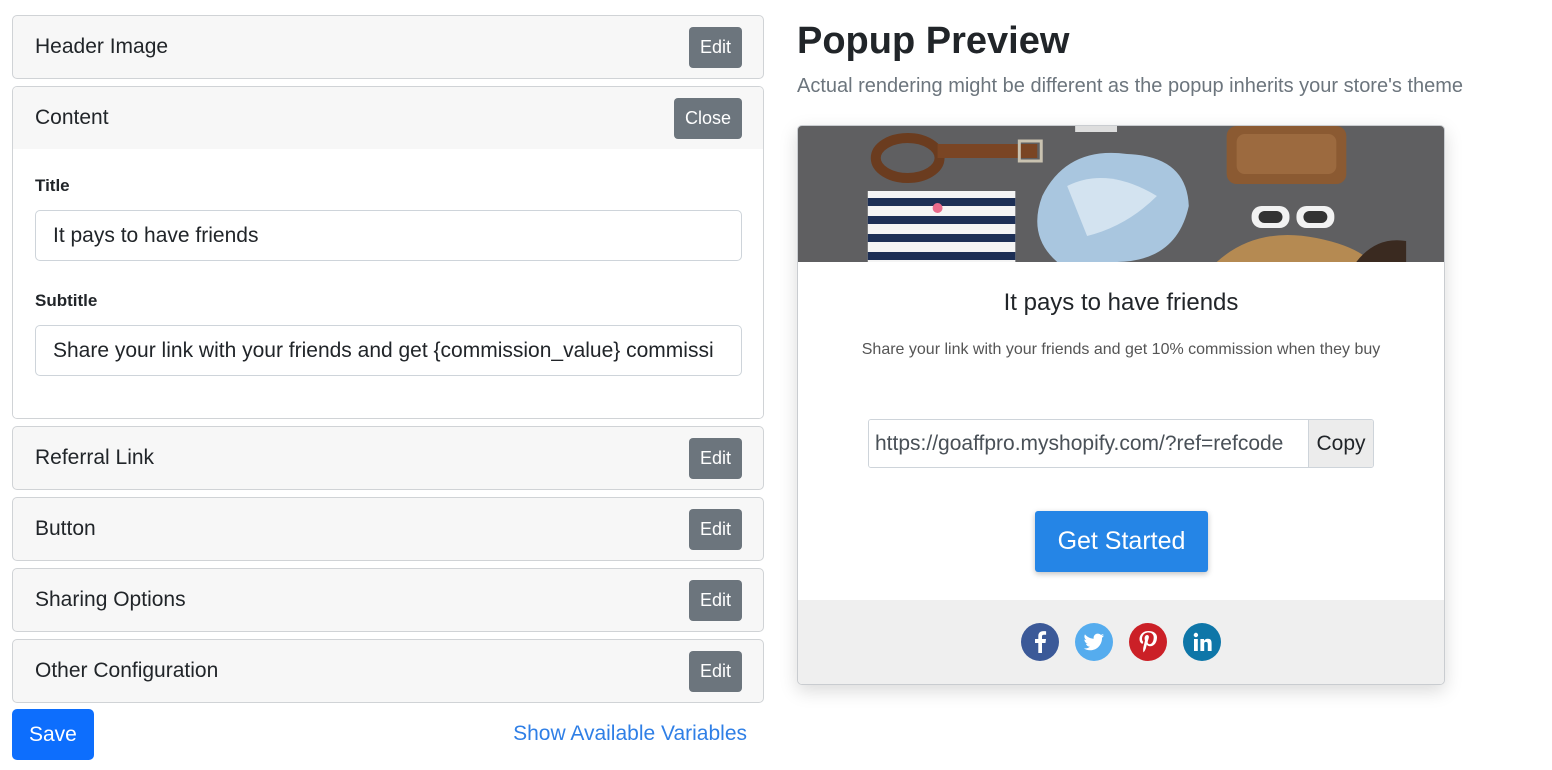 Image resolution: width=1552 pixels, height=770 pixels. Describe the element at coordinates (630, 734) in the screenshot. I see `show-variables-link: Show Available Variables` at that location.